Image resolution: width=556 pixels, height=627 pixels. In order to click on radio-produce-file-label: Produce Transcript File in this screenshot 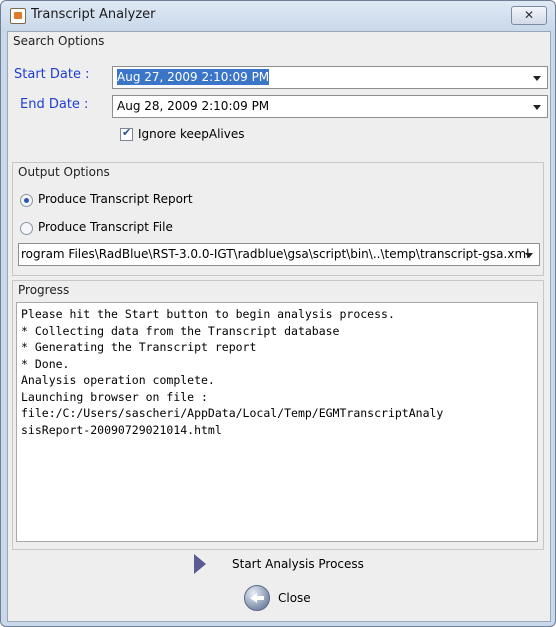, I will do `click(105, 227)`.